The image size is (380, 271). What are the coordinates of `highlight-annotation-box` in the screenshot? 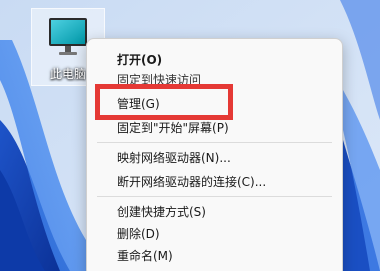 It's located at (164, 102).